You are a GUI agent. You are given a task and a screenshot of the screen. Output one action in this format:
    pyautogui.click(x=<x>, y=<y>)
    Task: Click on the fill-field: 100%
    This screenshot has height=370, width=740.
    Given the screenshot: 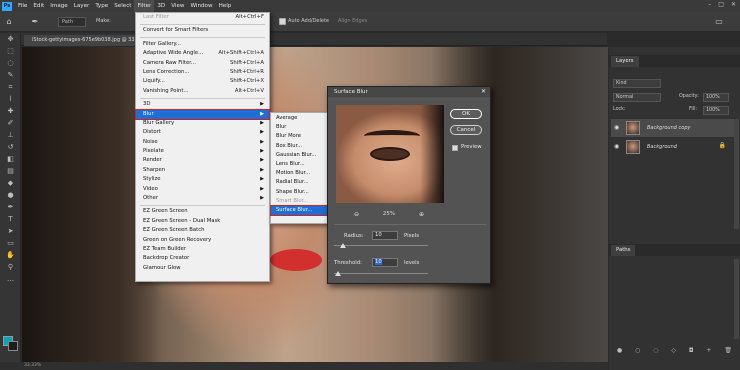 What is the action you would take?
    pyautogui.click(x=716, y=110)
    